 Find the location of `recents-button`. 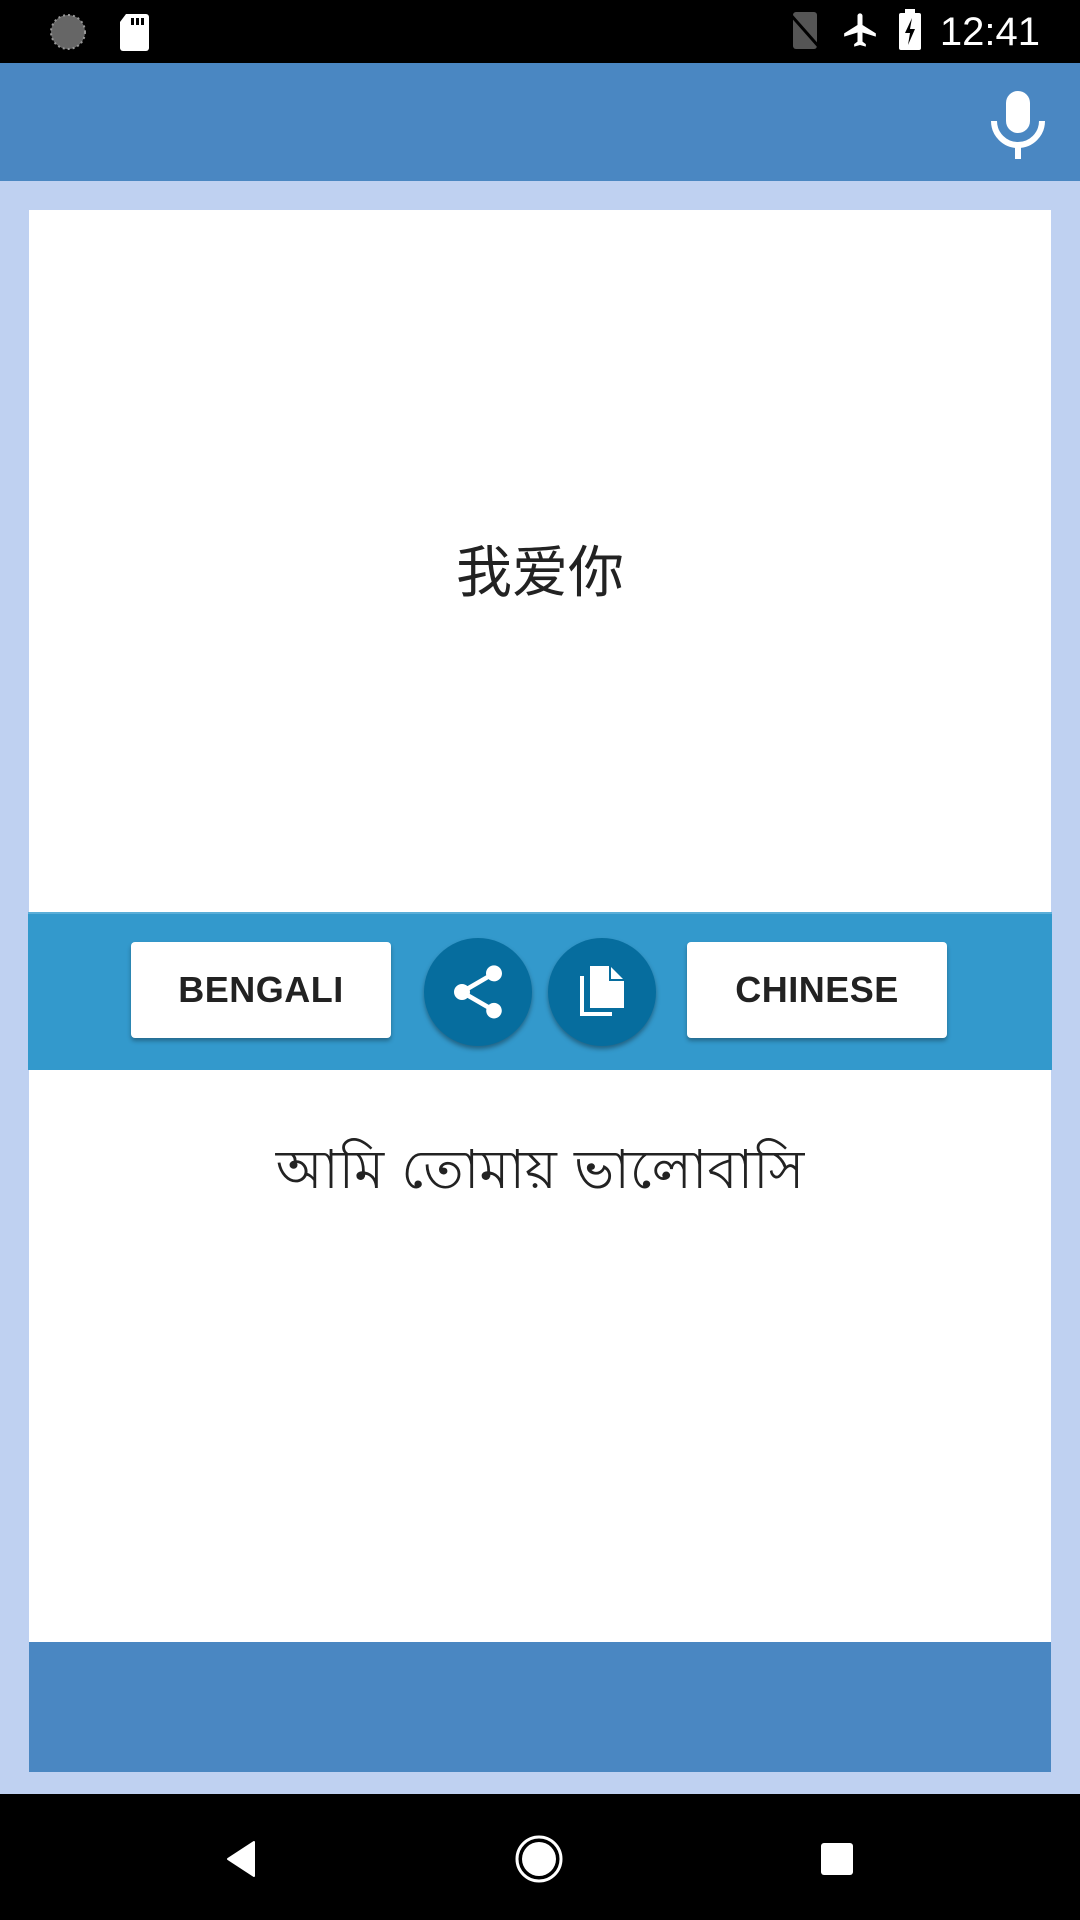

recents-button is located at coordinates (837, 1859).